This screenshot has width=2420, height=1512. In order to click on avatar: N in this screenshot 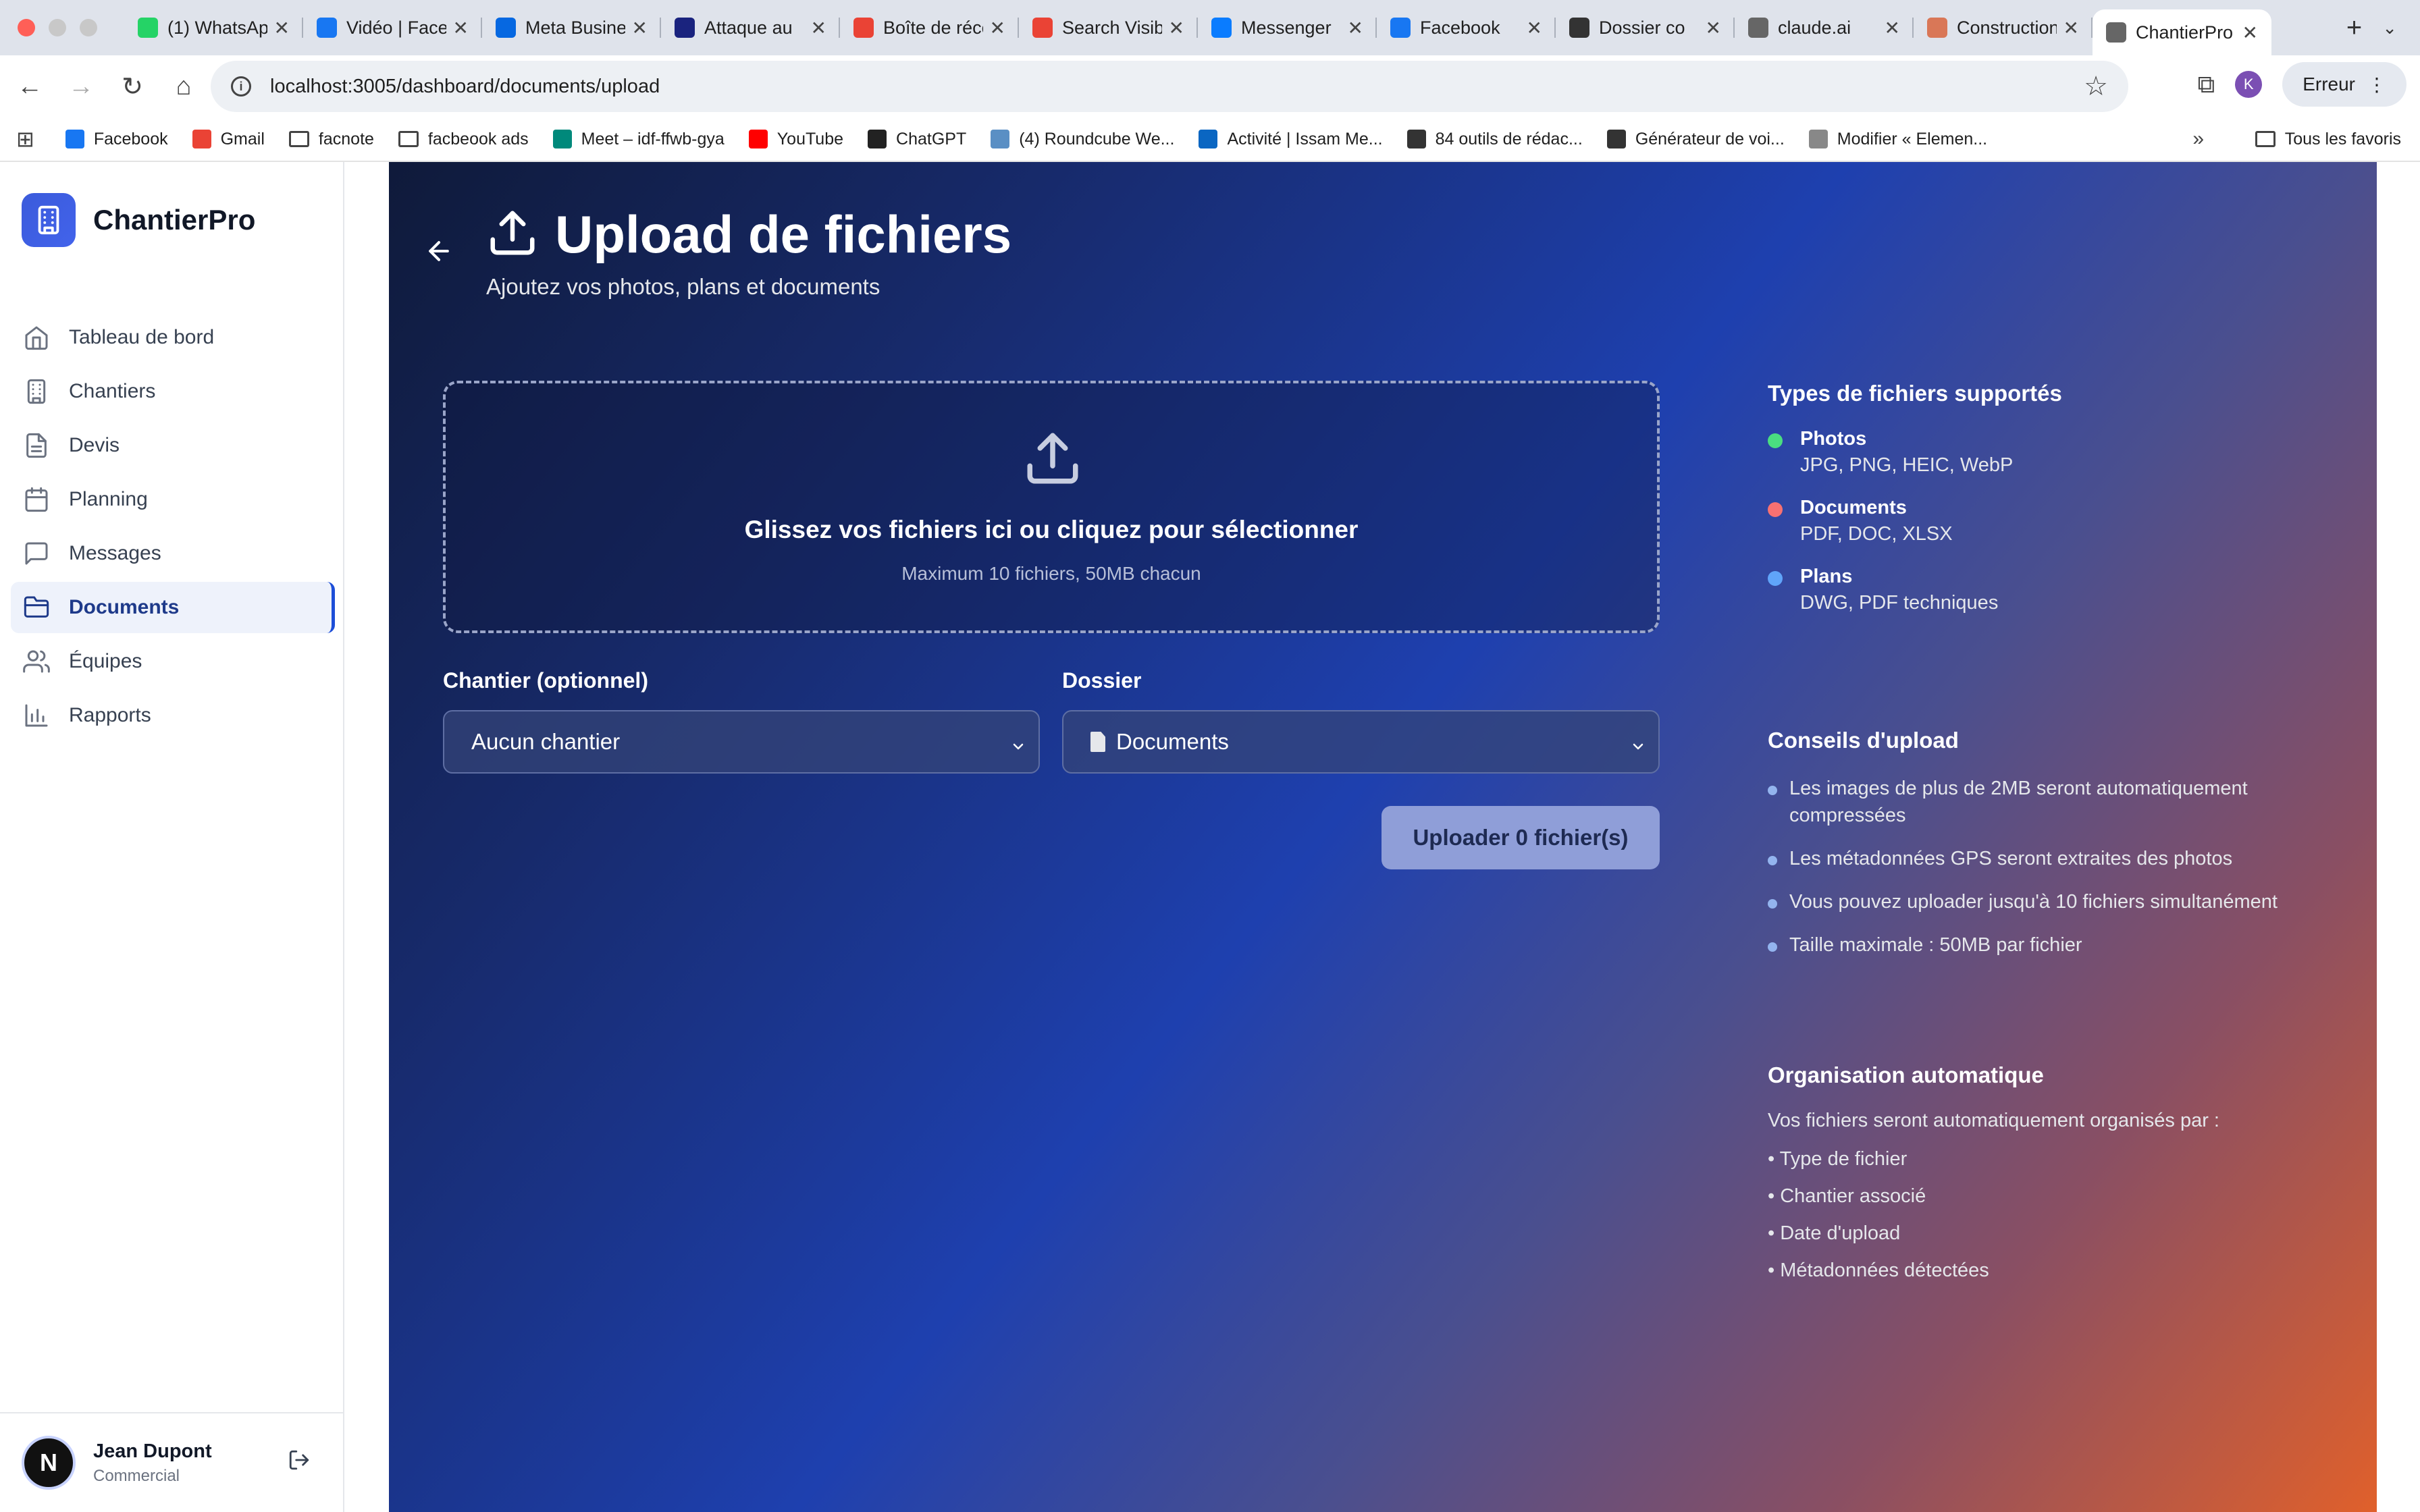, I will do `click(49, 1463)`.